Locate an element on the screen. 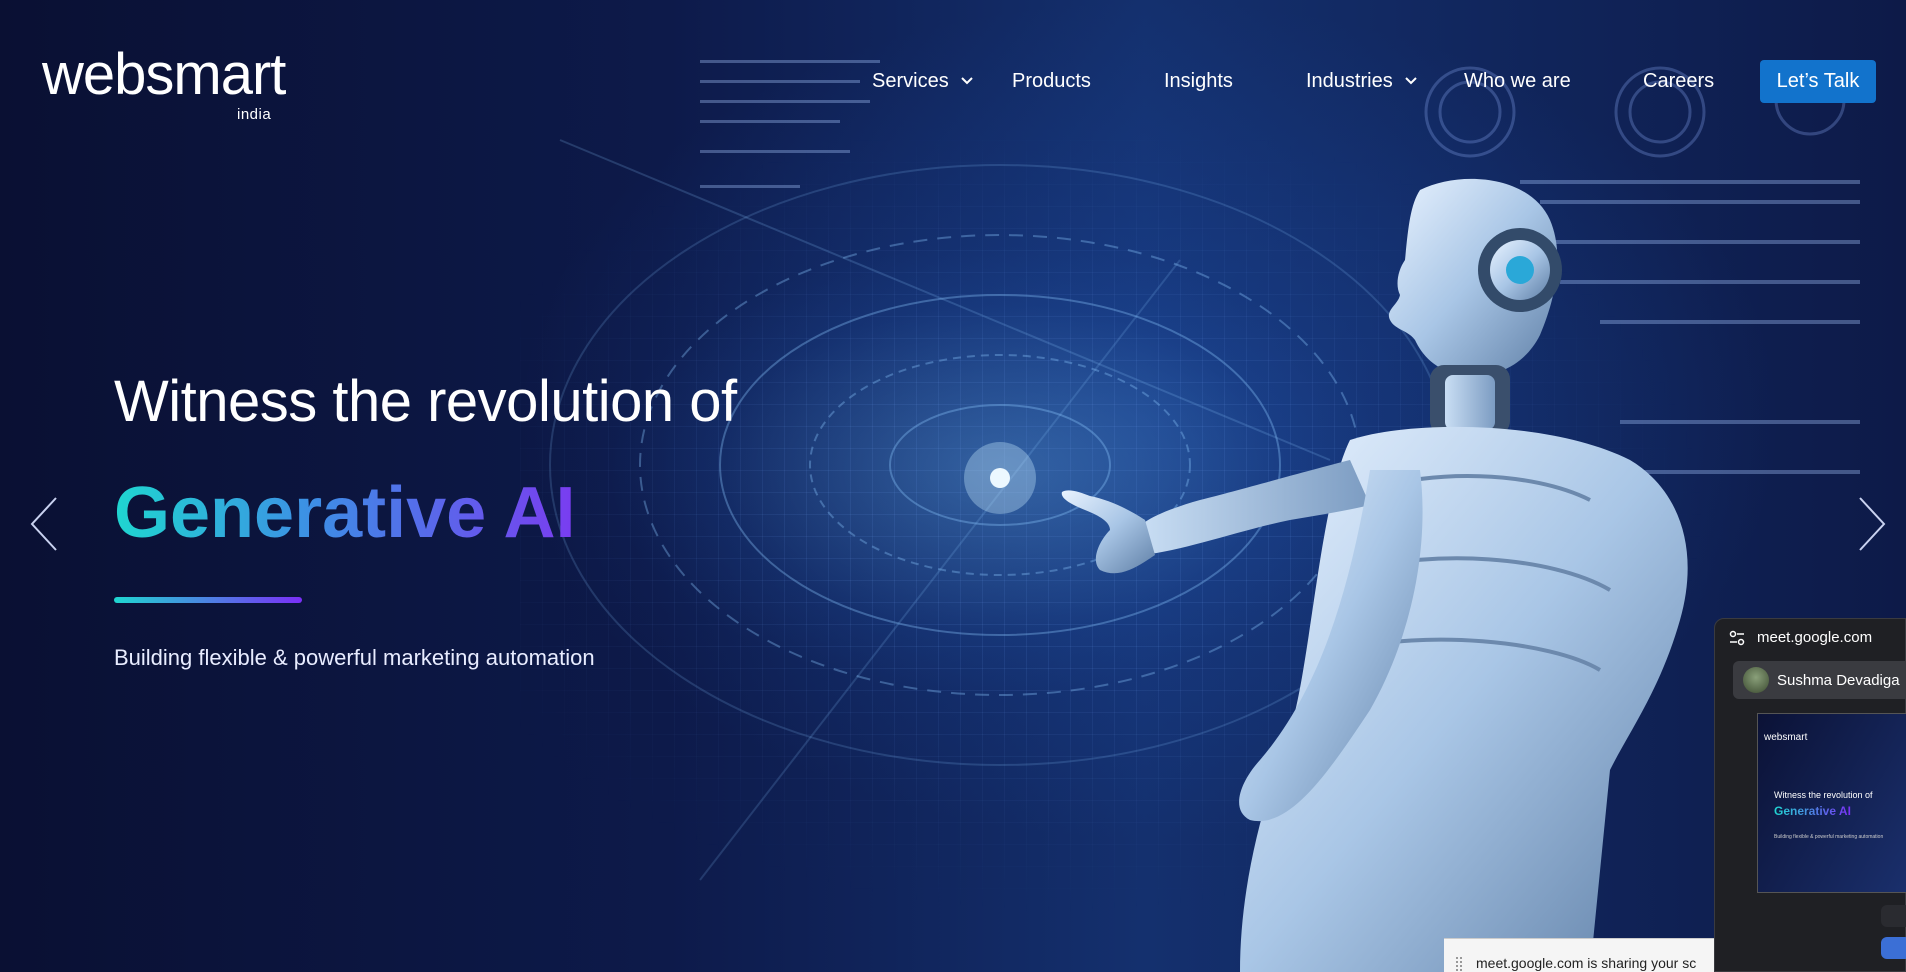  nav-label: Industries is located at coordinates (1349, 80).